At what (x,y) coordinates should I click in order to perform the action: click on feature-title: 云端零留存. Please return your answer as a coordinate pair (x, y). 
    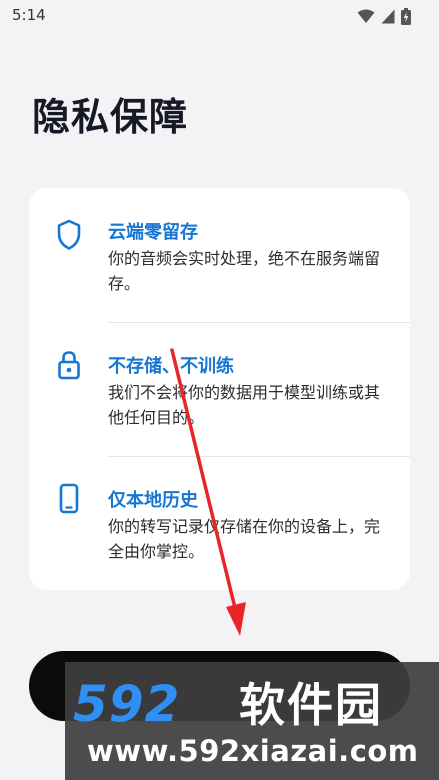
    Looking at the image, I should click on (153, 232).